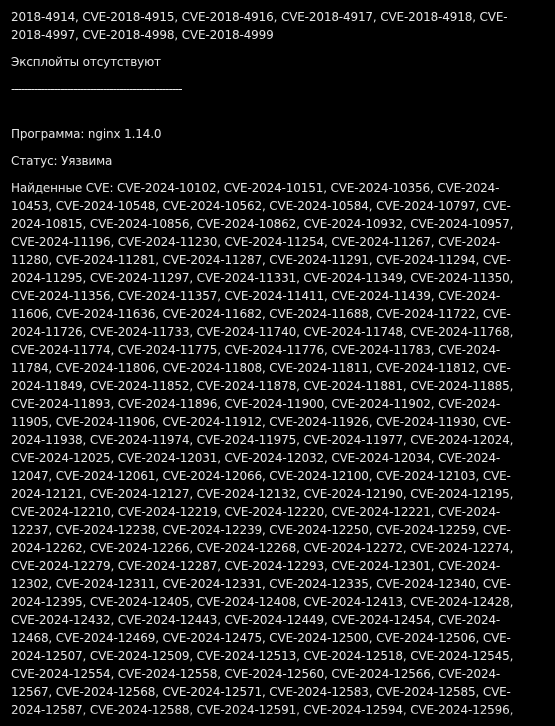  What do you see at coordinates (277, 719) in the screenshot?
I see `bottom-fade` at bounding box center [277, 719].